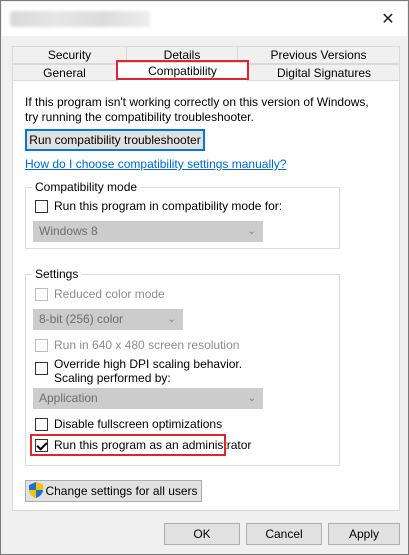 This screenshot has height=555, width=409. What do you see at coordinates (364, 534) in the screenshot?
I see `apply-button: Apply` at bounding box center [364, 534].